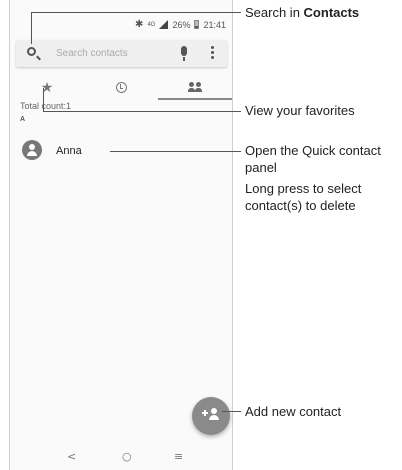 The image size is (402, 470). What do you see at coordinates (313, 159) in the screenshot?
I see `callout-quick-contact: Open the Quick contact panel` at bounding box center [313, 159].